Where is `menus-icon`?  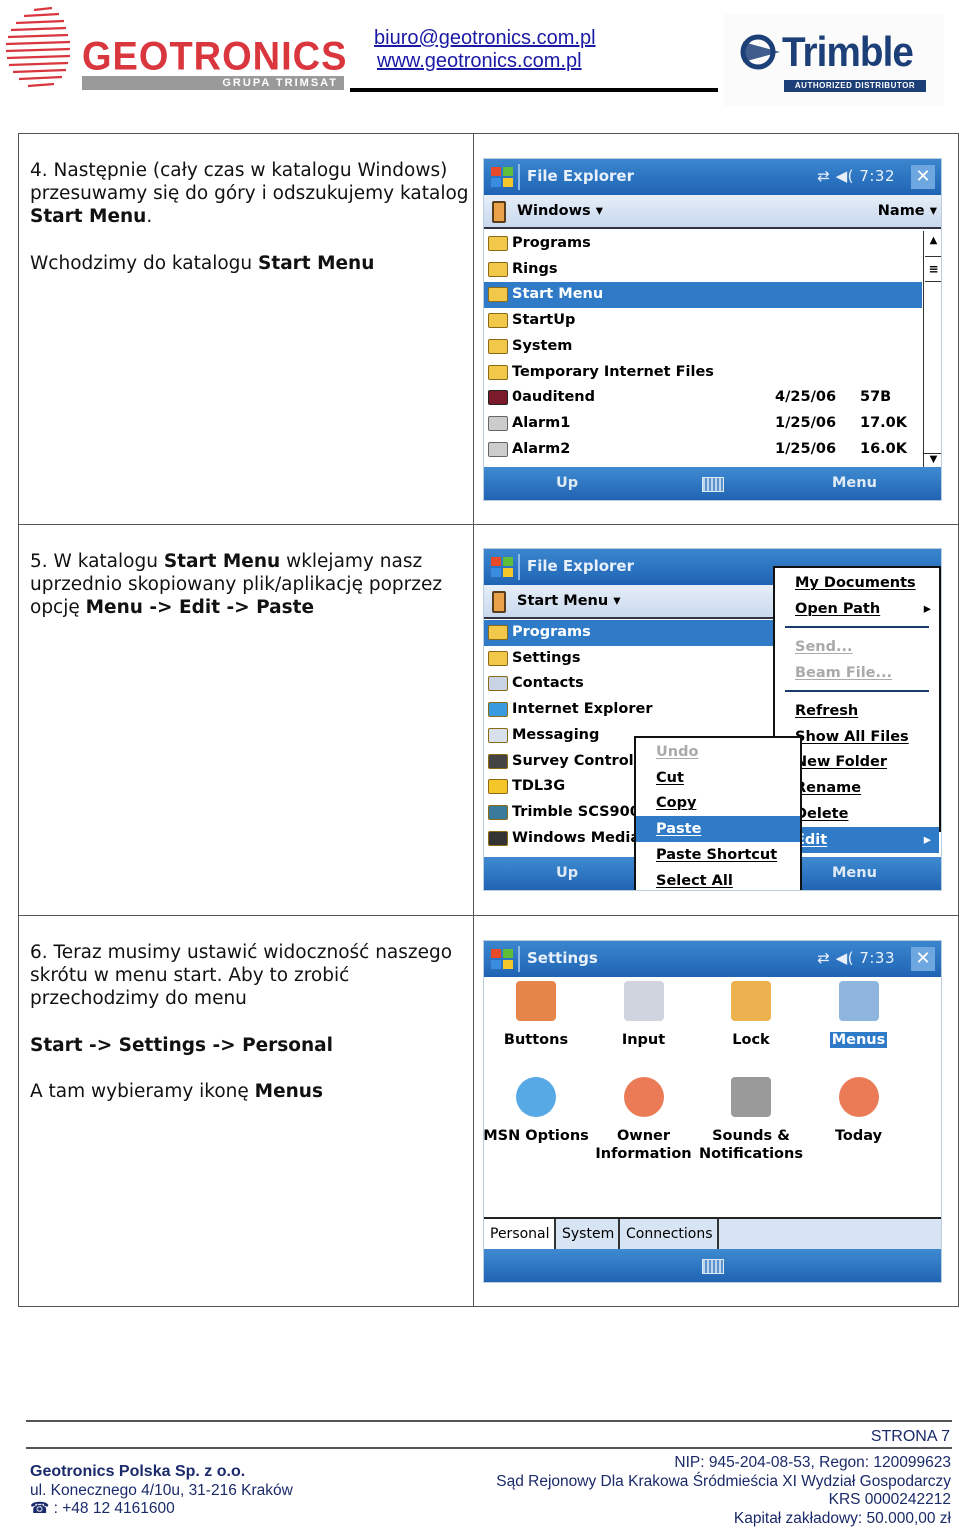 menus-icon is located at coordinates (858, 1001).